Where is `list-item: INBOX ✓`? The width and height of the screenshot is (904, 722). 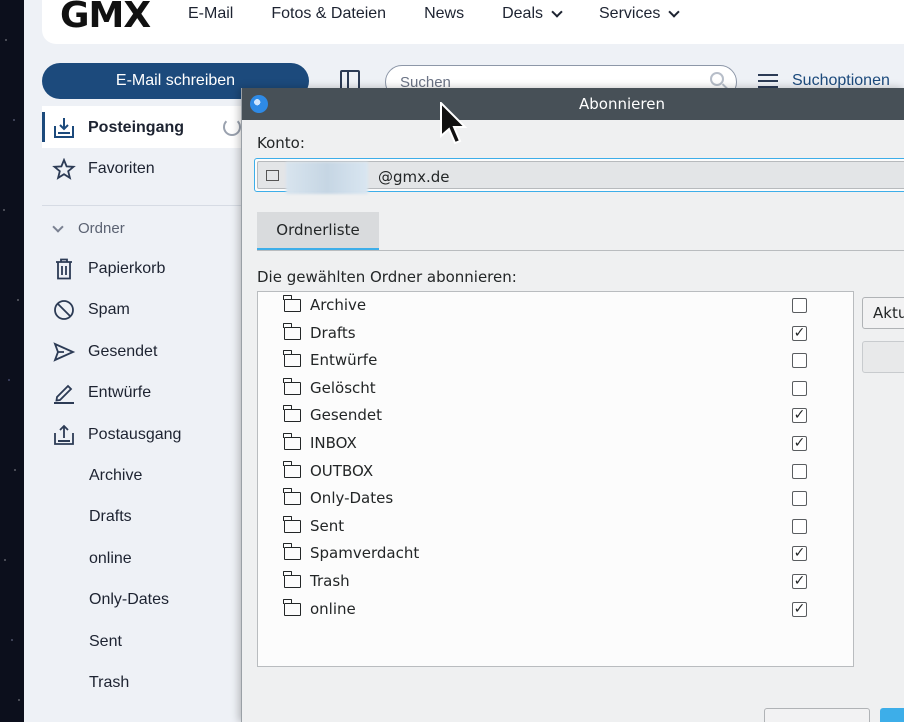
list-item: INBOX ✓ is located at coordinates (555, 444).